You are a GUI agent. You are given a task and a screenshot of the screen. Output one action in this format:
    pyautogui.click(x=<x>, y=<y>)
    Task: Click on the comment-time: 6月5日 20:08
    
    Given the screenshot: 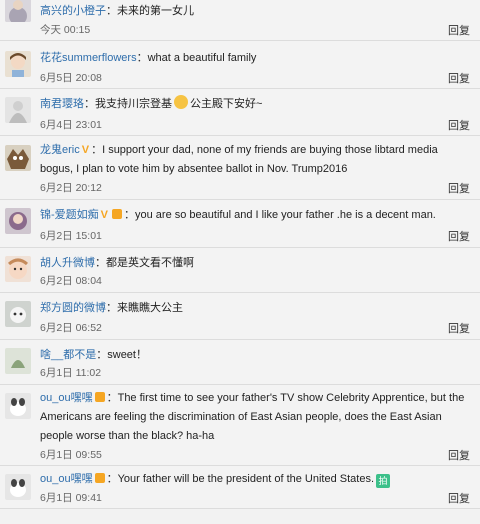 What is the action you would take?
    pyautogui.click(x=71, y=78)
    